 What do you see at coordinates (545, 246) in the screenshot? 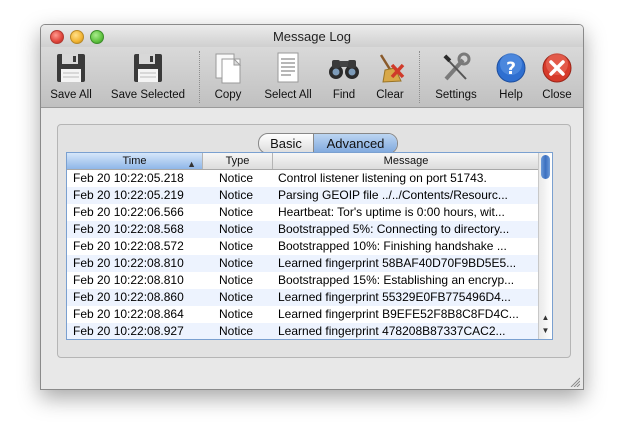
I see `vertical-scrollbar: ▲ ▼` at bounding box center [545, 246].